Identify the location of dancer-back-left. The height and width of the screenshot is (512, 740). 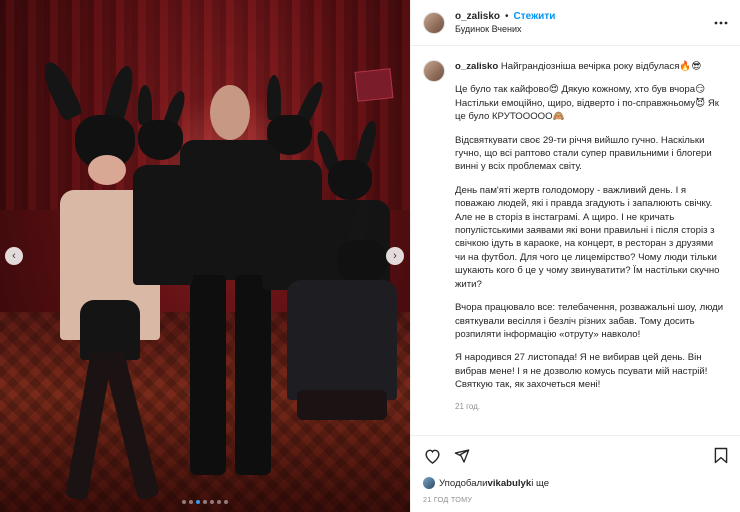
(163, 215).